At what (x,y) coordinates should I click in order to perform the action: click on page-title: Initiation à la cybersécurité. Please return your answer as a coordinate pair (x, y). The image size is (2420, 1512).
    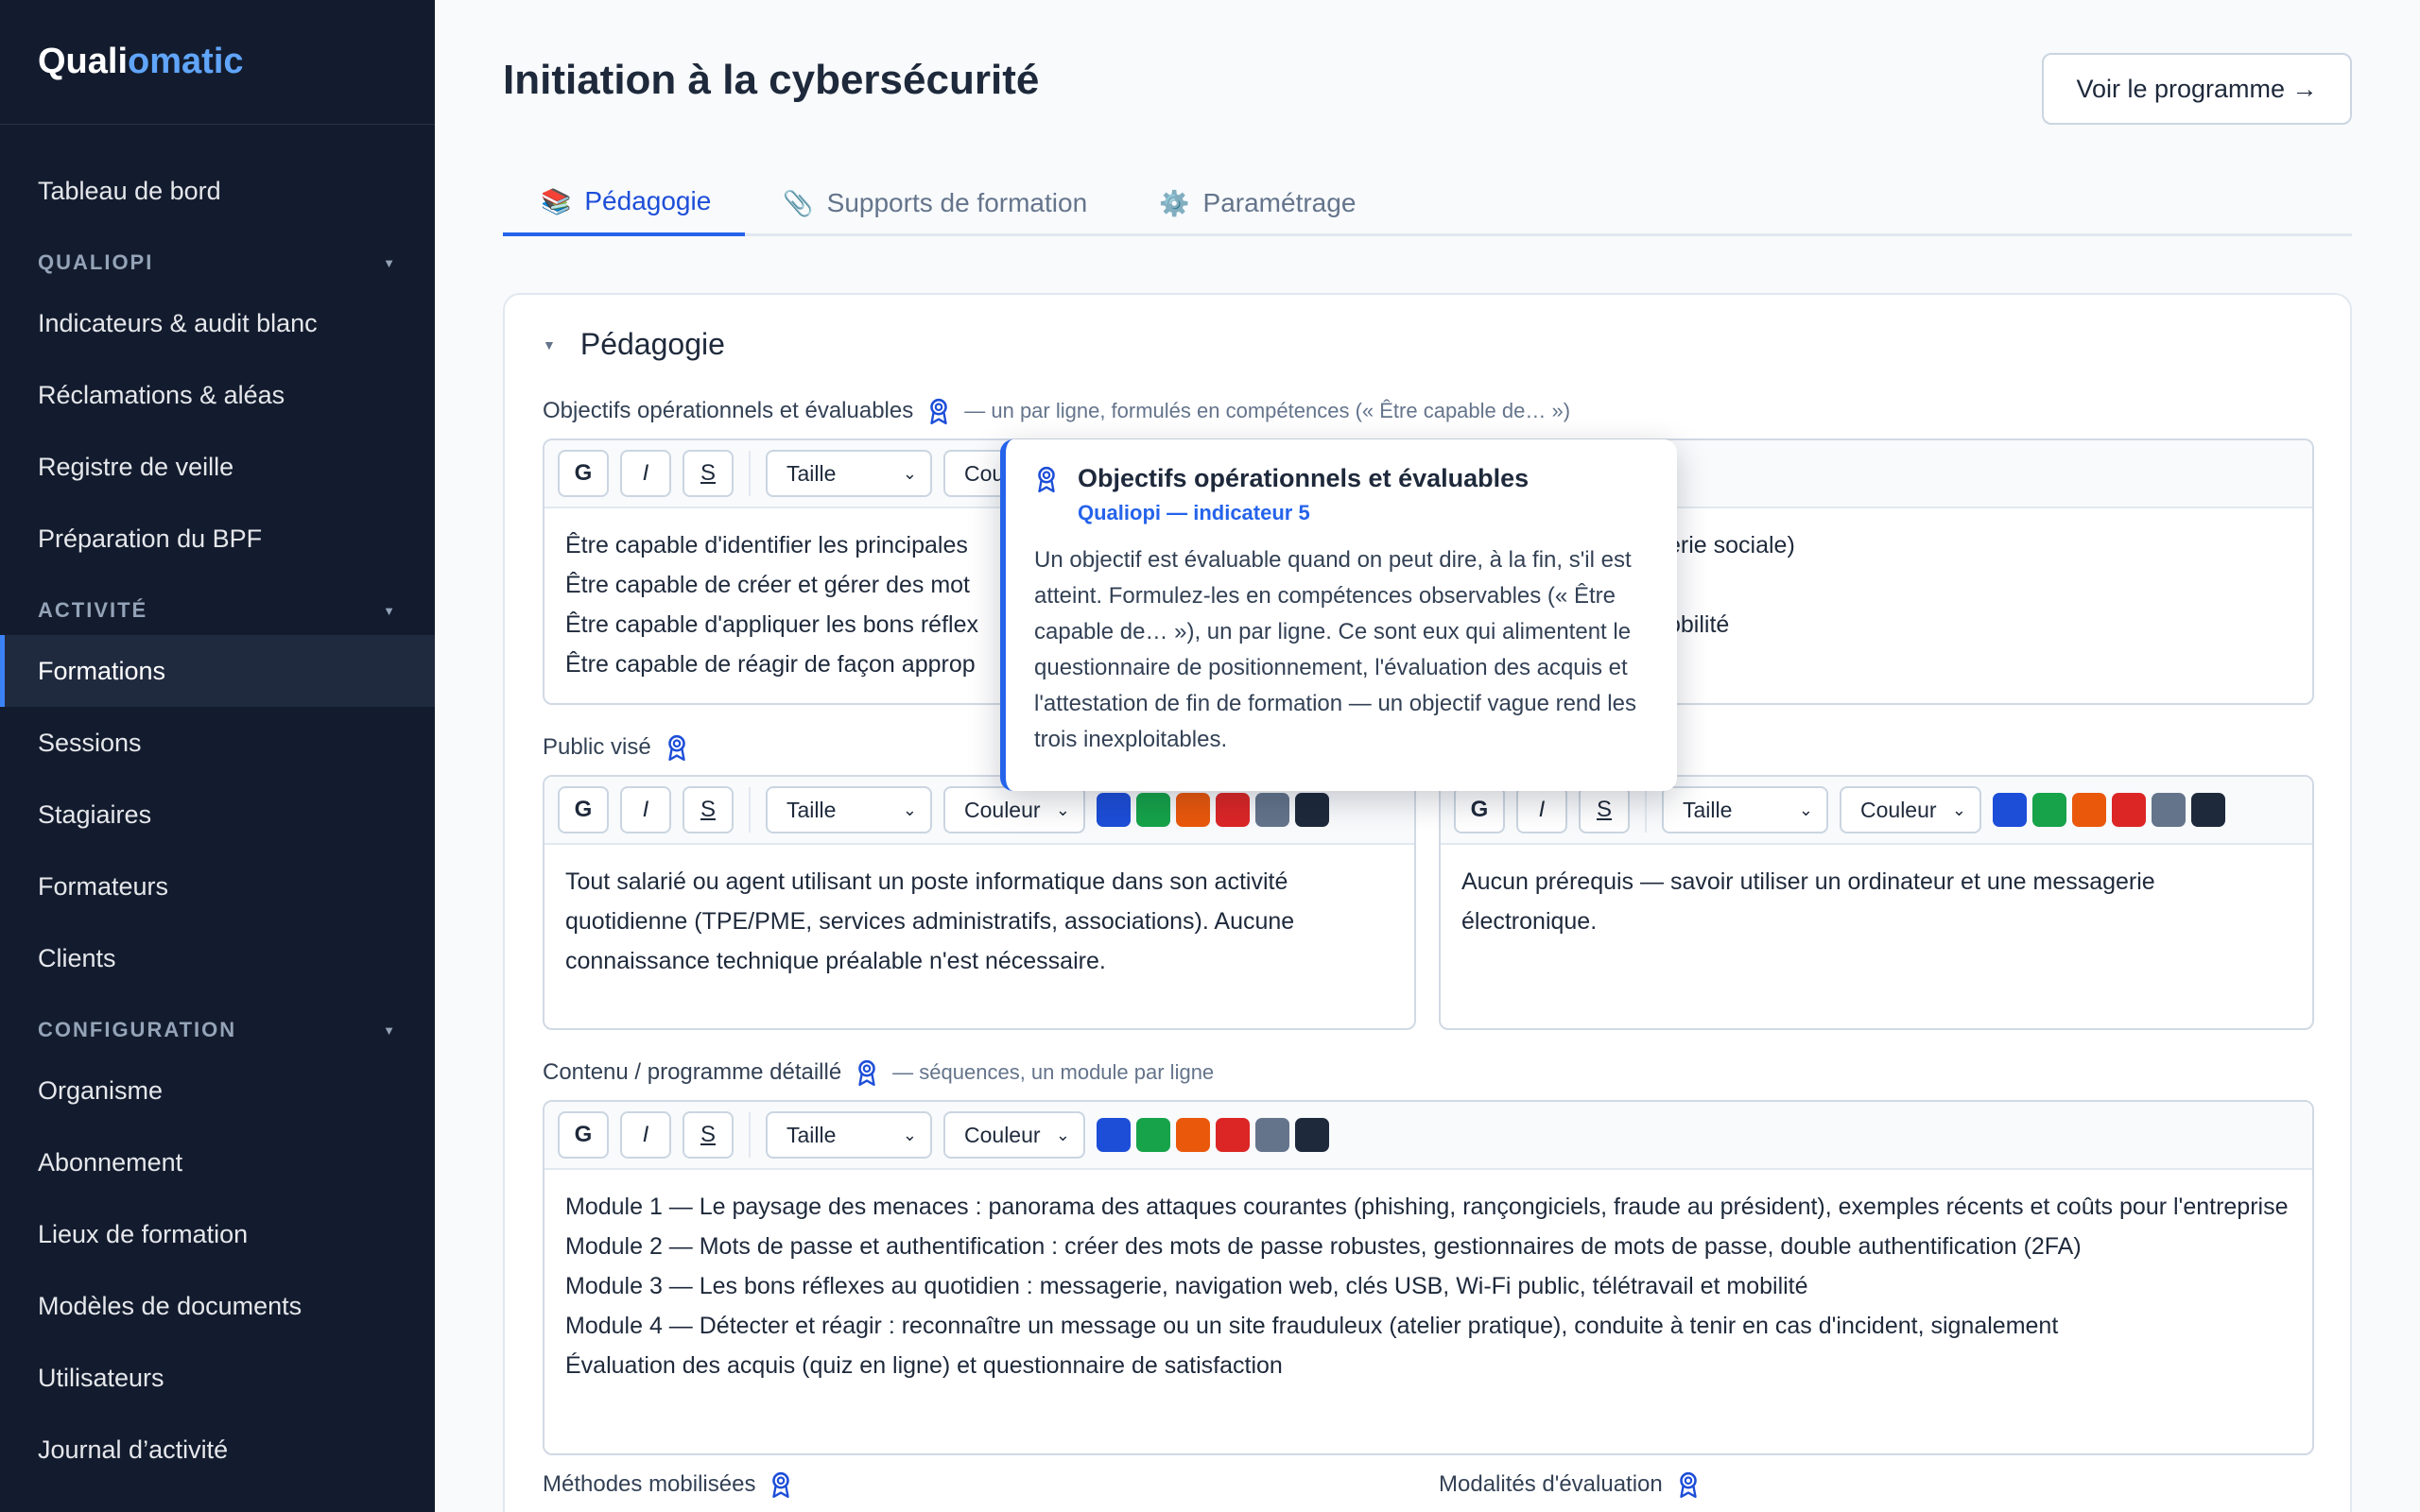
    Looking at the image, I should click on (771, 80).